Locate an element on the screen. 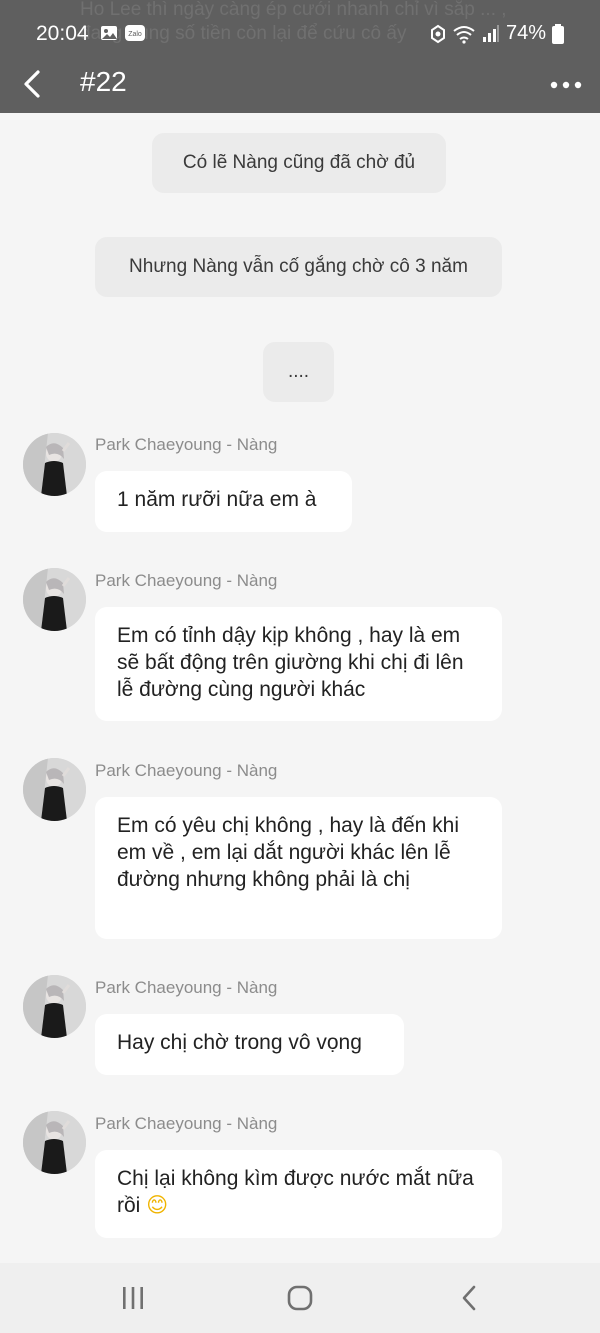 This screenshot has height=1333, width=600. recent-apps-icon is located at coordinates (133, 1298).